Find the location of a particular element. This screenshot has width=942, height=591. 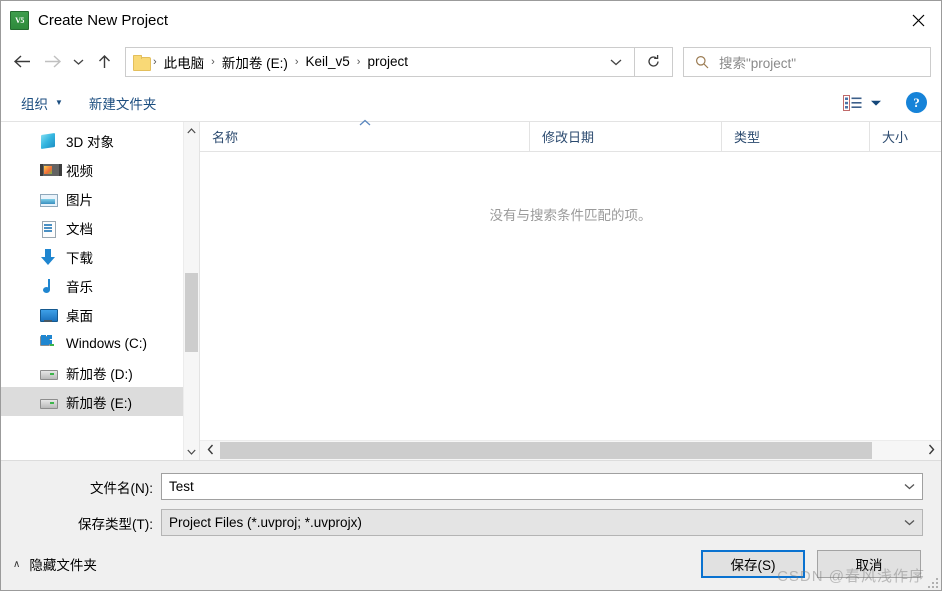

filetype-select: Project Files (*.uvproj; *.uvprojx) is located at coordinates (542, 522).